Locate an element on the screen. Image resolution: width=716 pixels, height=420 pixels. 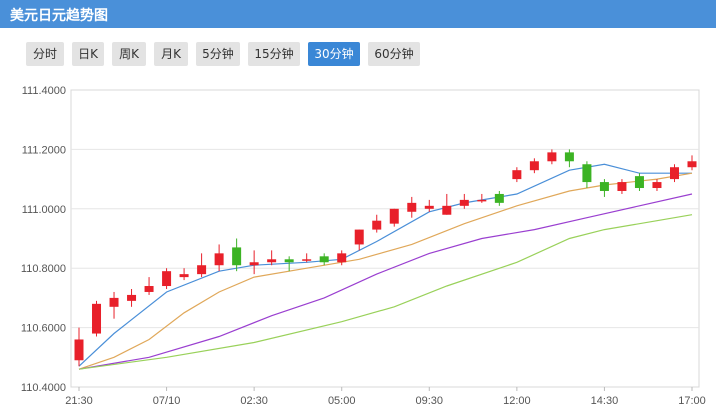
x-tick-label: 21:30 is located at coordinates (79, 401).